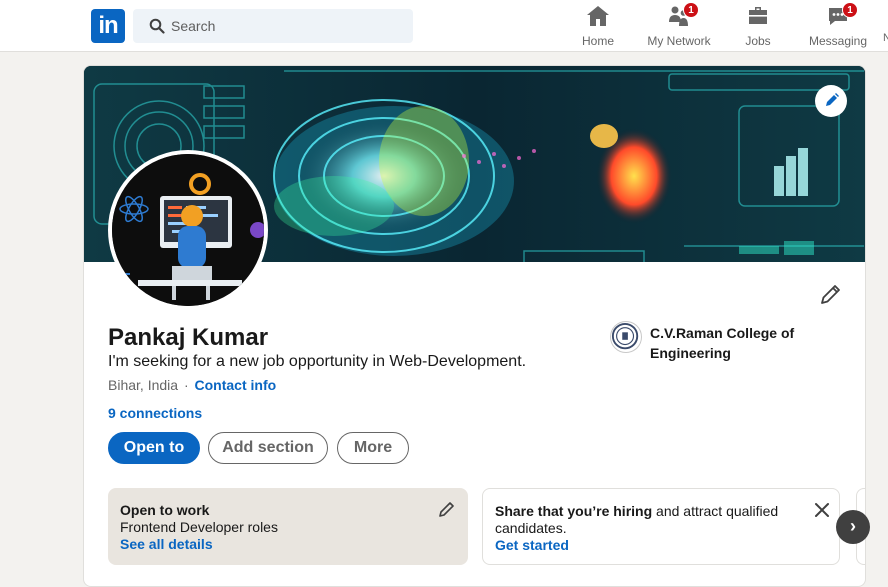 This screenshot has width=888, height=587. I want to click on jobs-icon, so click(758, 15).